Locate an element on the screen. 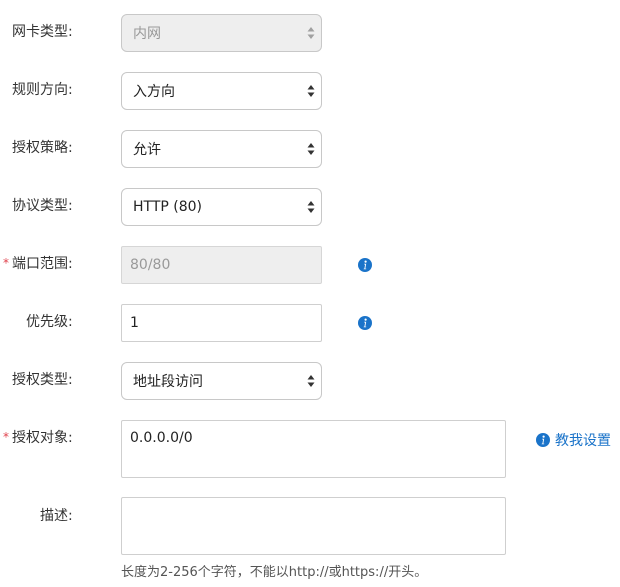 The height and width of the screenshot is (587, 620). rule-direction-select: 入方向 is located at coordinates (221, 91).